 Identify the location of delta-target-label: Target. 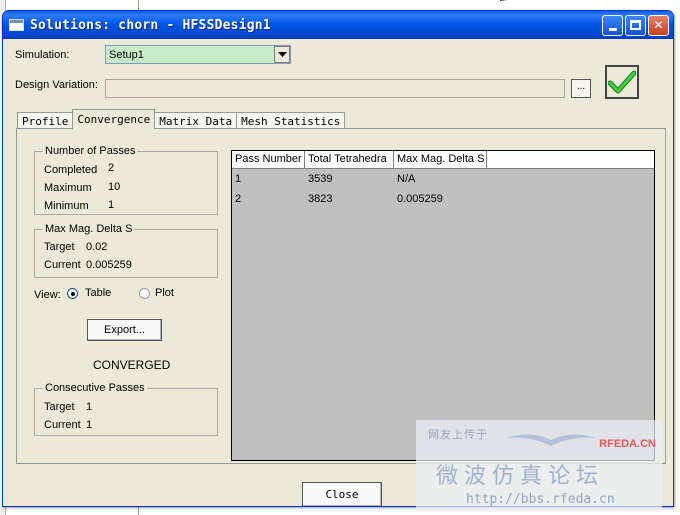
(59, 247).